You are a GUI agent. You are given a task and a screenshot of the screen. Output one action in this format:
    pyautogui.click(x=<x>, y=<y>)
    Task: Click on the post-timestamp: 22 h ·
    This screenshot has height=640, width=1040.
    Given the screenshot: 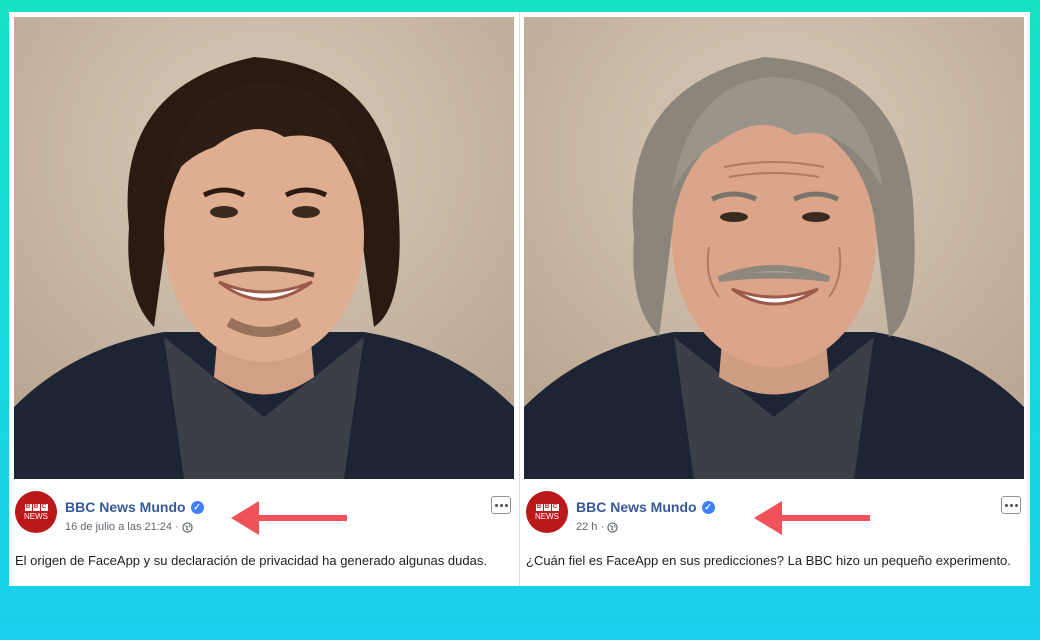 What is the action you would take?
    pyautogui.click(x=597, y=527)
    